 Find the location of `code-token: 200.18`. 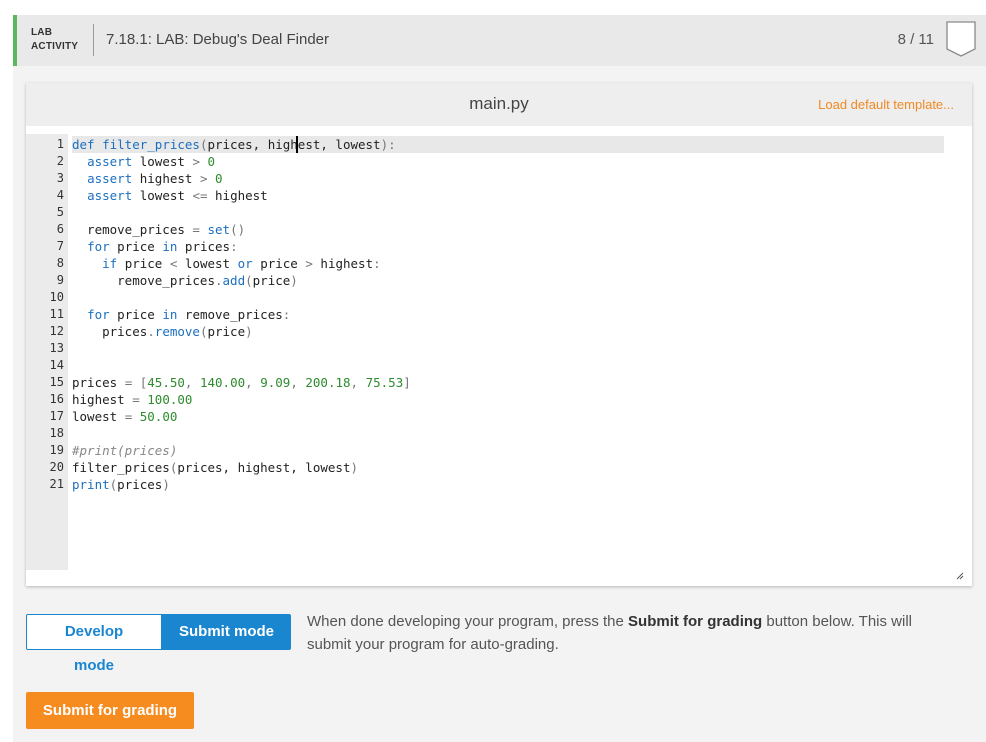

code-token: 200.18 is located at coordinates (328, 382).